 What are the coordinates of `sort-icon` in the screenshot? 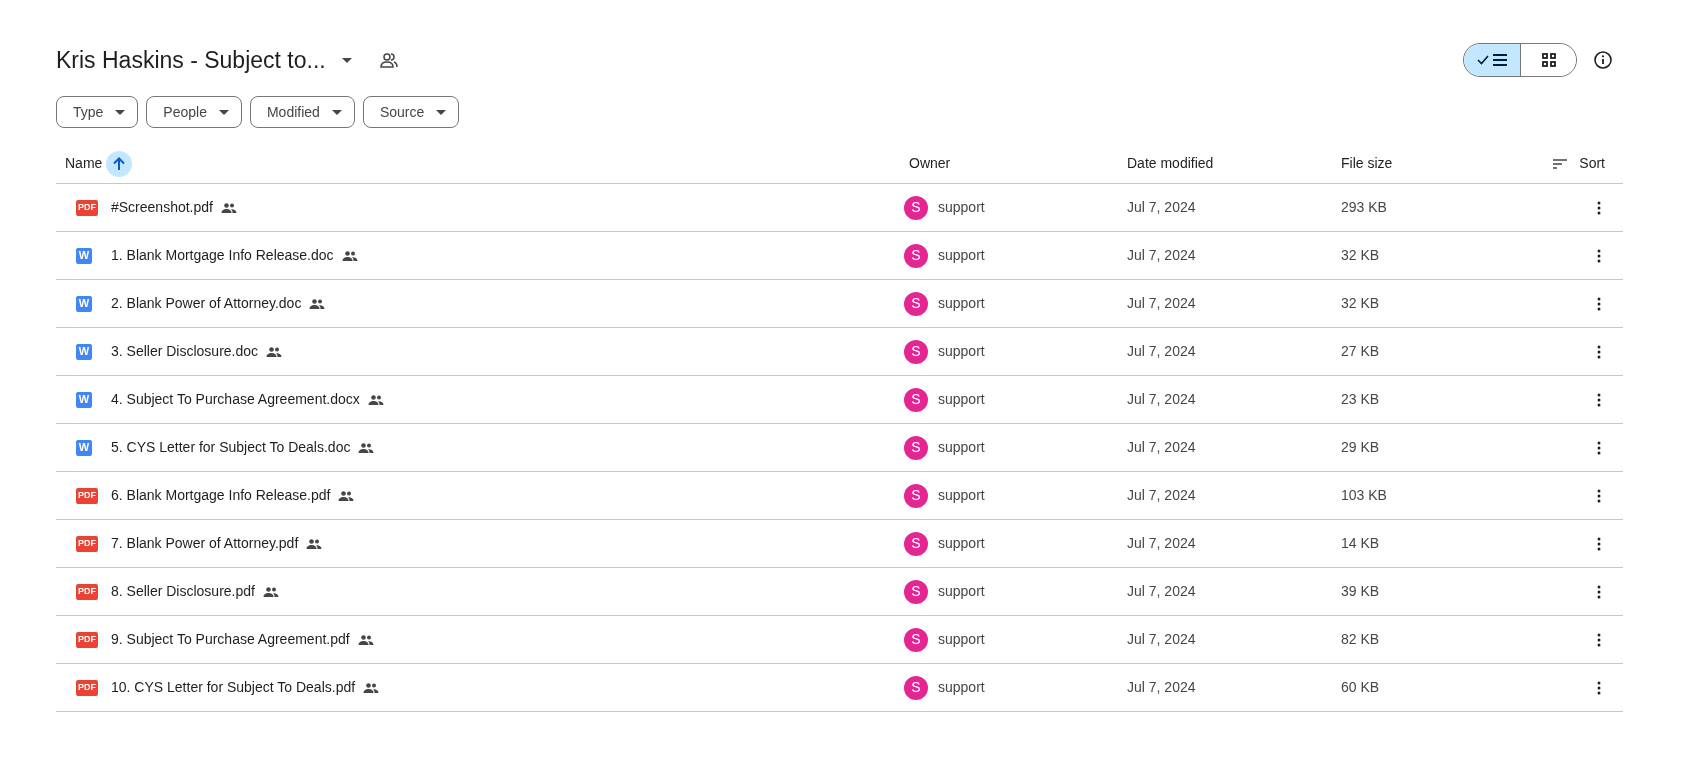 It's located at (1560, 163).